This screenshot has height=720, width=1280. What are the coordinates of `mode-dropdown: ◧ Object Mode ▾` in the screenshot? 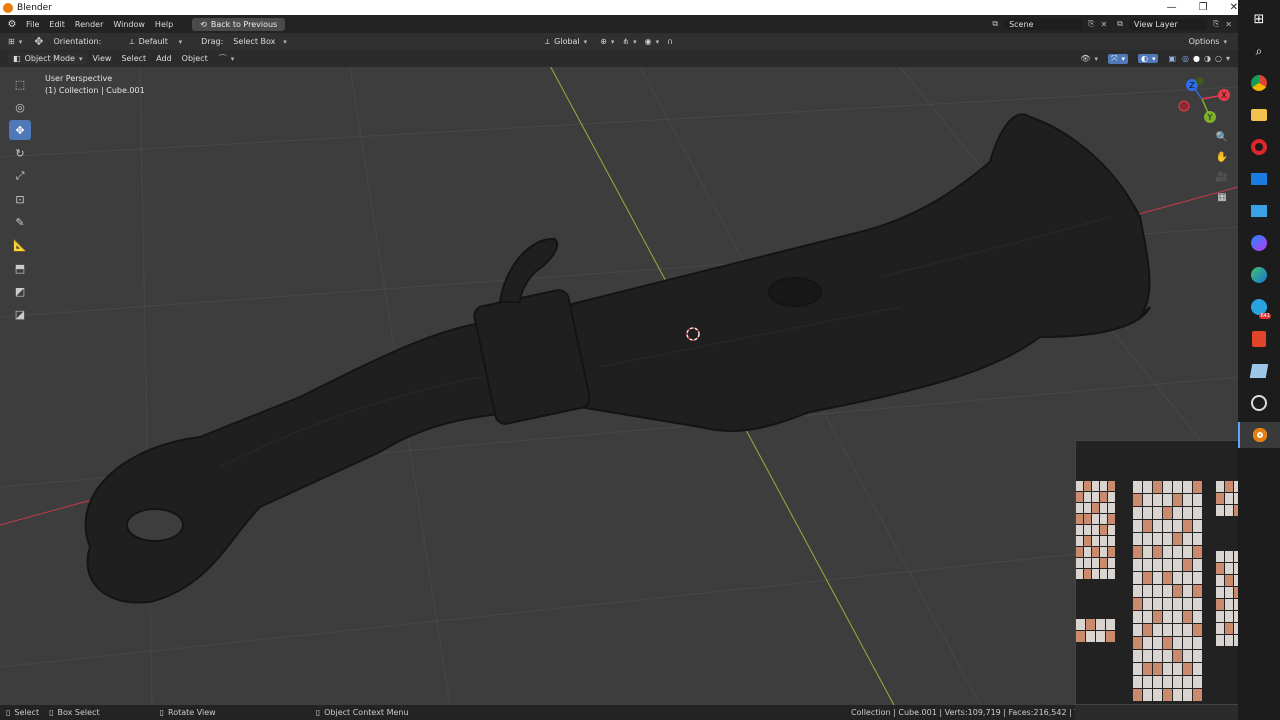 It's located at (48, 58).